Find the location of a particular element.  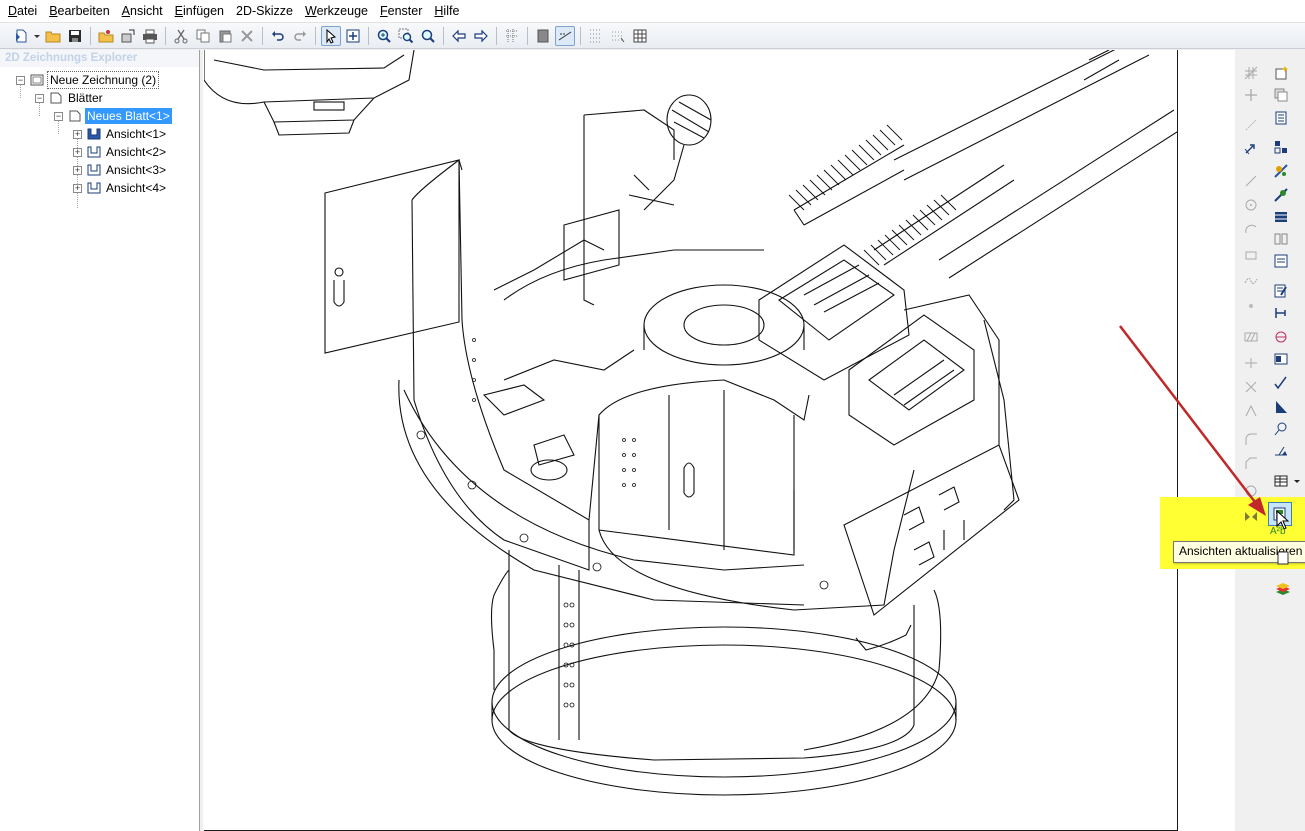

save-icon is located at coordinates (75, 36).